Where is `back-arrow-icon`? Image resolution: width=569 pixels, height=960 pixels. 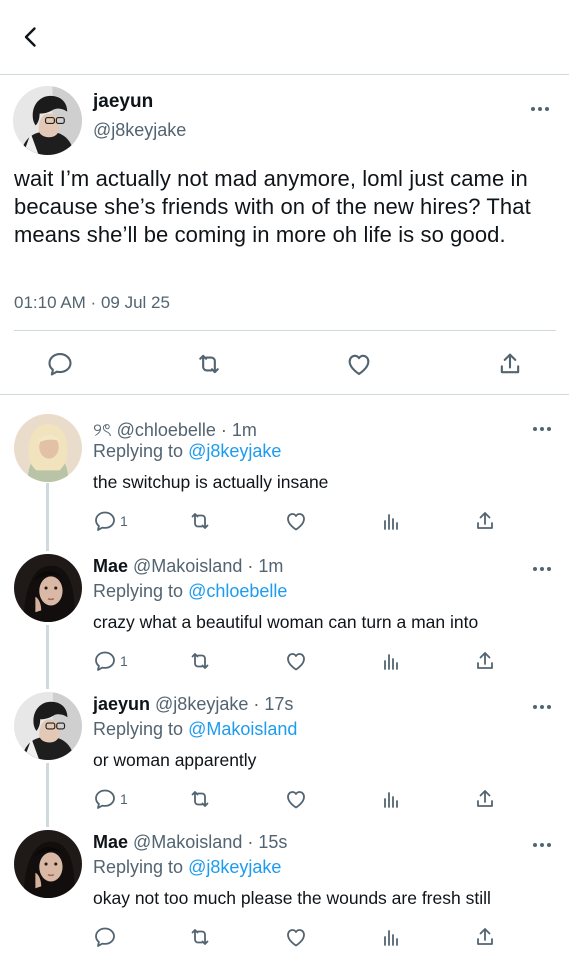
back-arrow-icon is located at coordinates (31, 37).